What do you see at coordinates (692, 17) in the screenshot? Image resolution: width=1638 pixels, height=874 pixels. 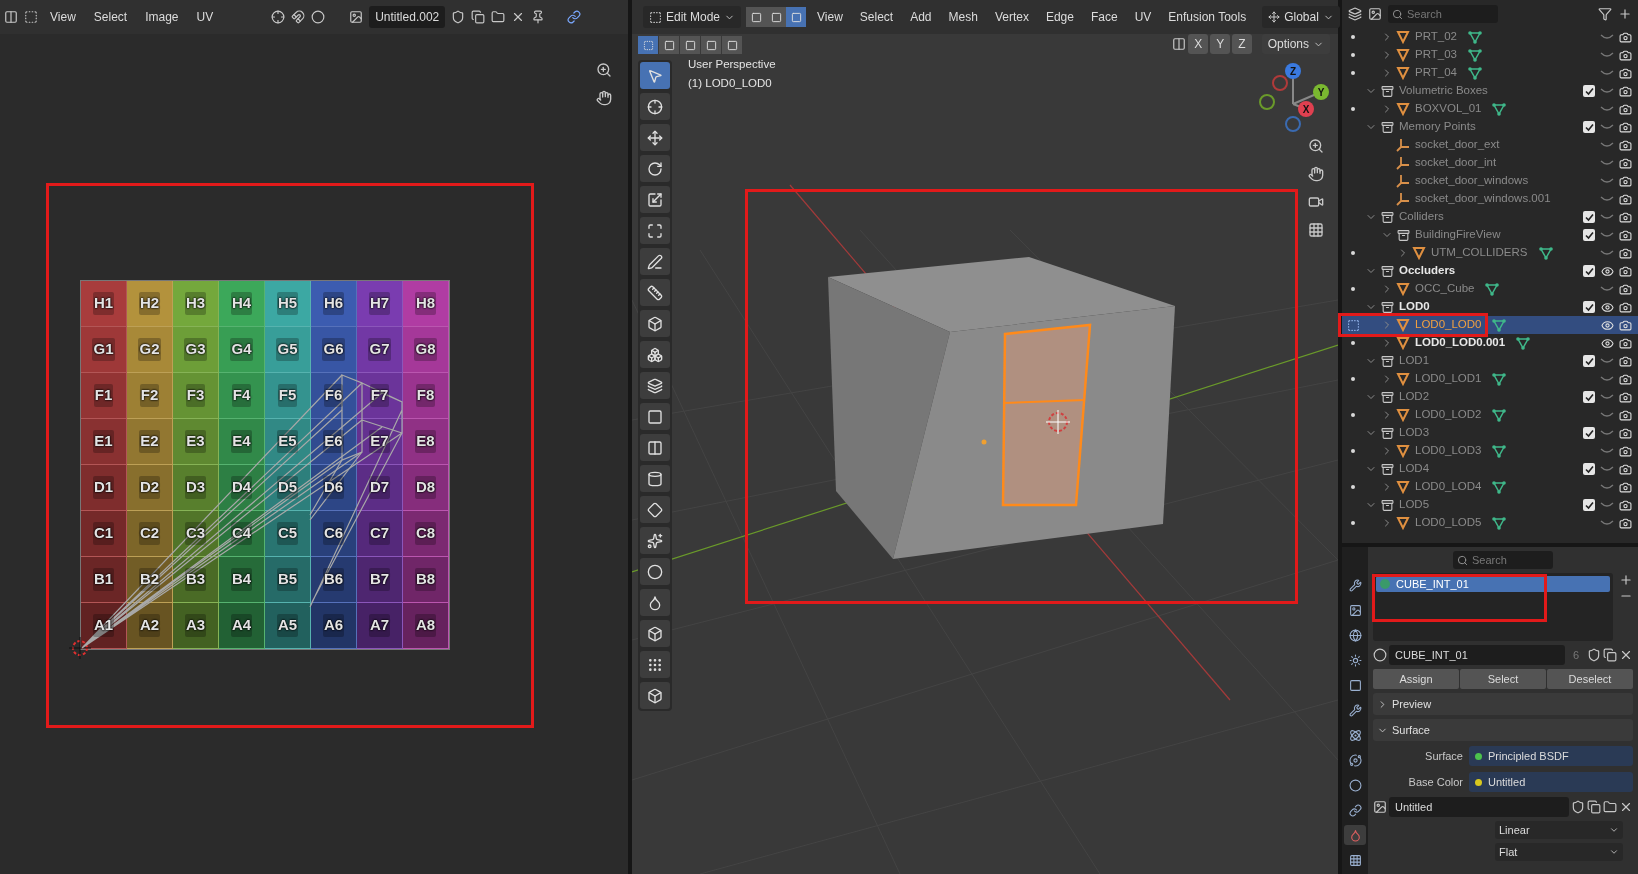 I see `mode-dropdown: Edit Mode` at bounding box center [692, 17].